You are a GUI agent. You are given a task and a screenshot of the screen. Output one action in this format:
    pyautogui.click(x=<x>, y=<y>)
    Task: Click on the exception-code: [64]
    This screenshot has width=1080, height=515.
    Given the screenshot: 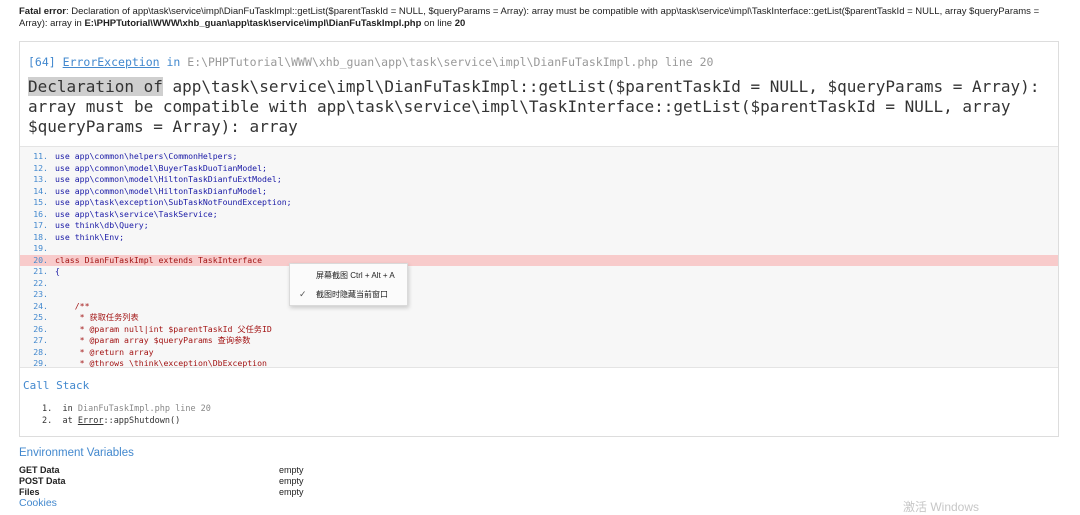 What is the action you would take?
    pyautogui.click(x=42, y=62)
    